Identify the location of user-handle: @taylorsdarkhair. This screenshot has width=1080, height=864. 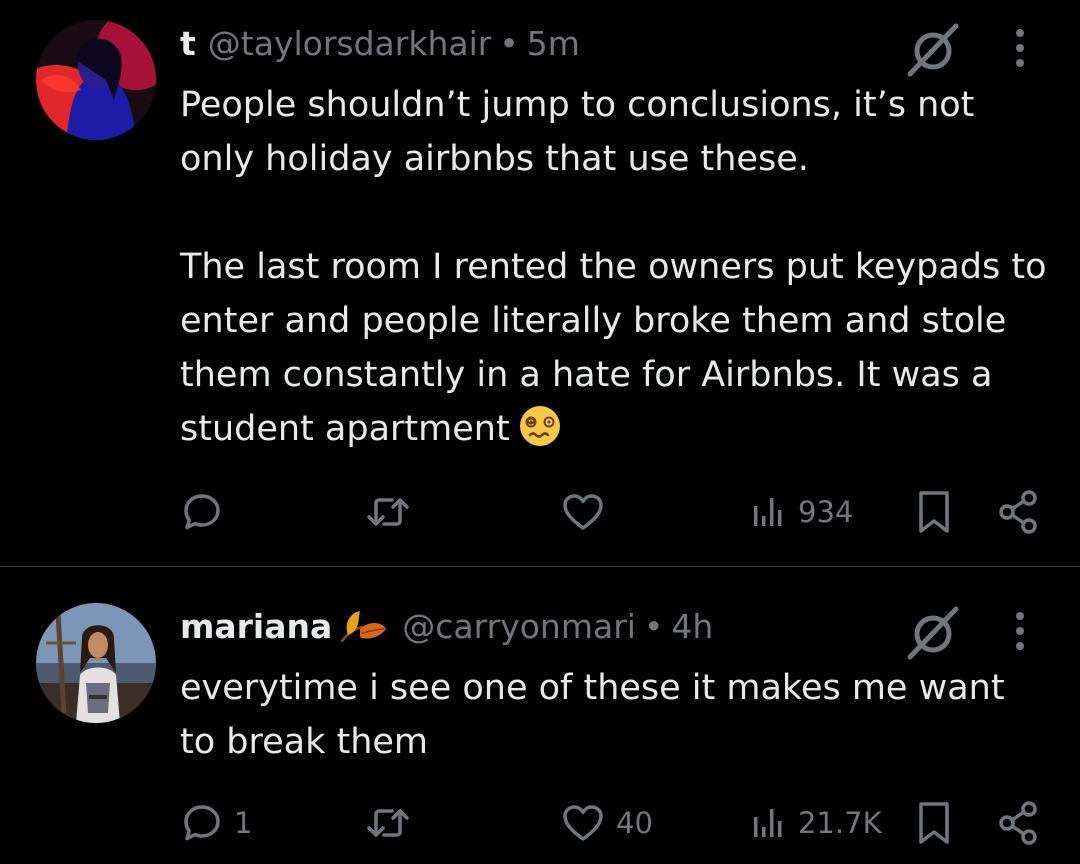
(350, 44).